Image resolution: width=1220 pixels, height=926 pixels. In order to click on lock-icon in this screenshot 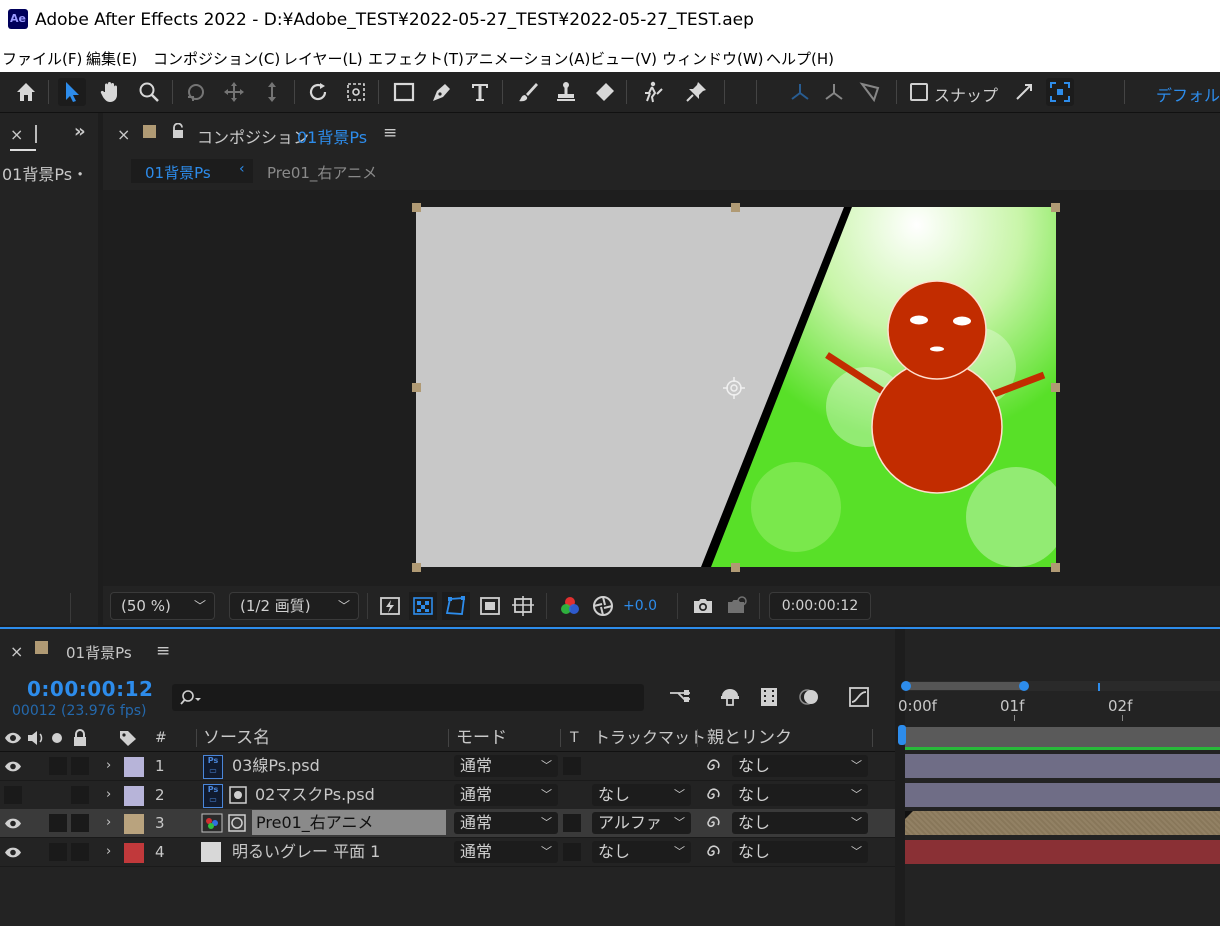, I will do `click(178, 130)`.